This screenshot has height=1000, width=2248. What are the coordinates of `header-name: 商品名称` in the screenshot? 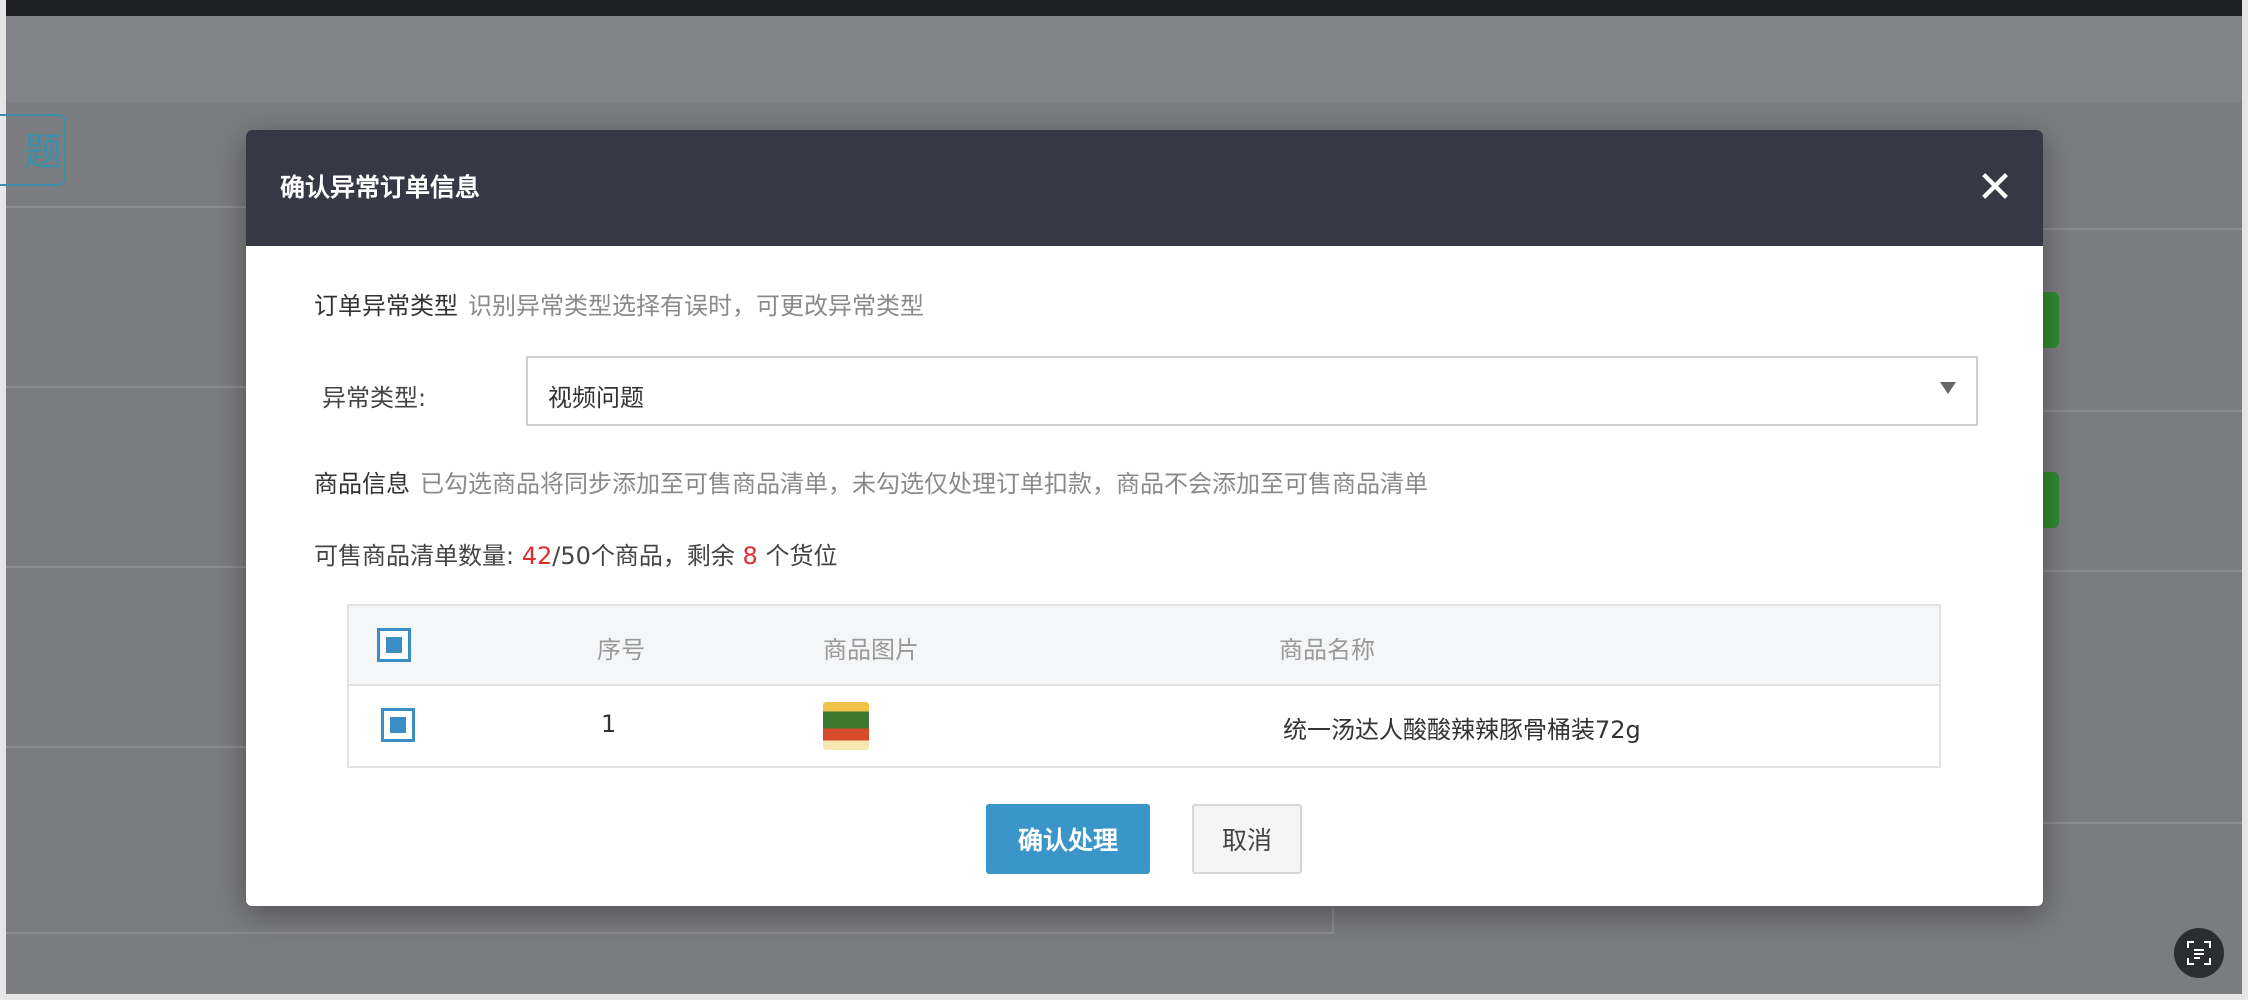 It's located at (1327, 650).